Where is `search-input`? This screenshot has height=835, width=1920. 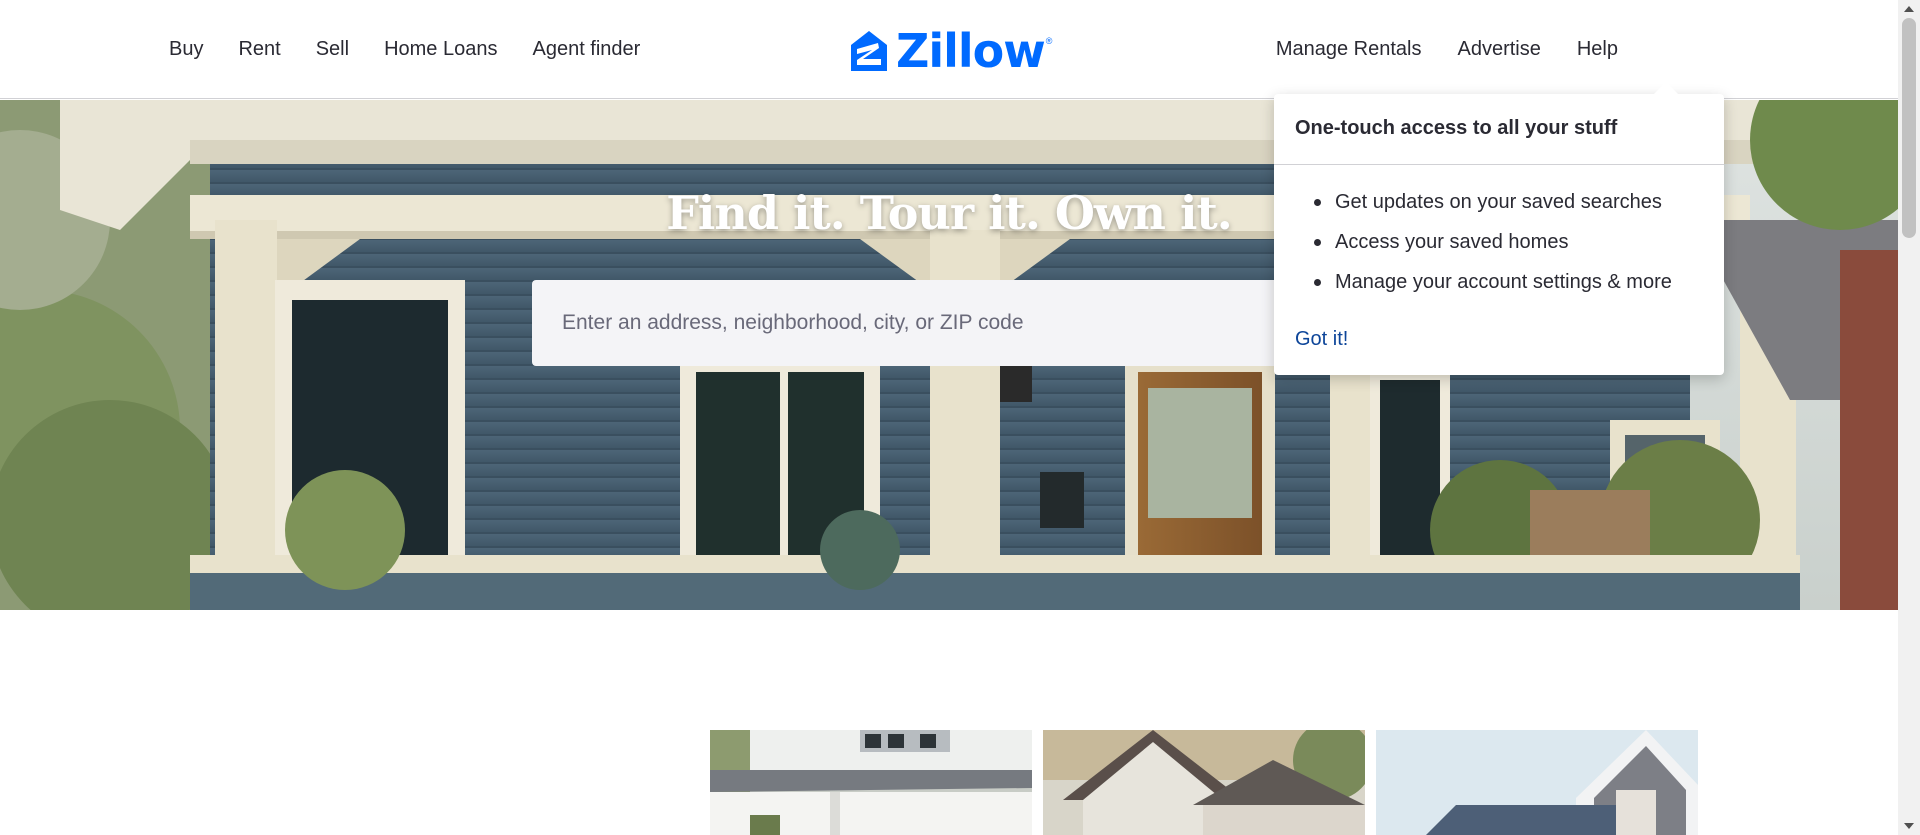 search-input is located at coordinates (942, 323).